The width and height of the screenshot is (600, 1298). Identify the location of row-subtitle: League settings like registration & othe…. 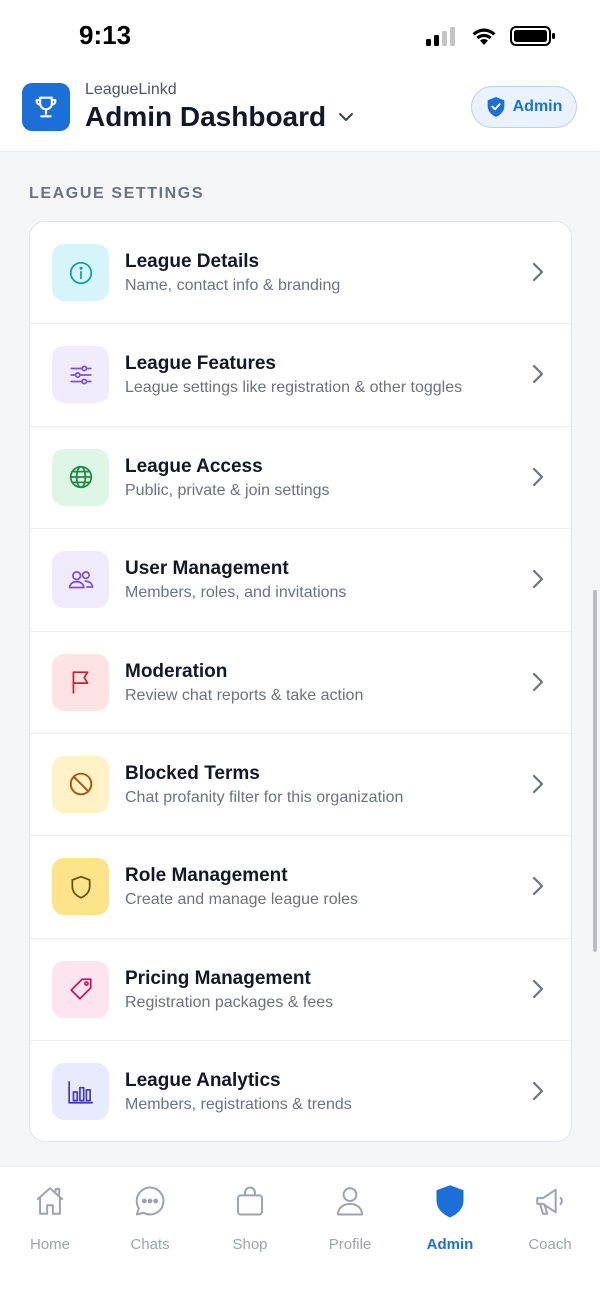
(294, 388).